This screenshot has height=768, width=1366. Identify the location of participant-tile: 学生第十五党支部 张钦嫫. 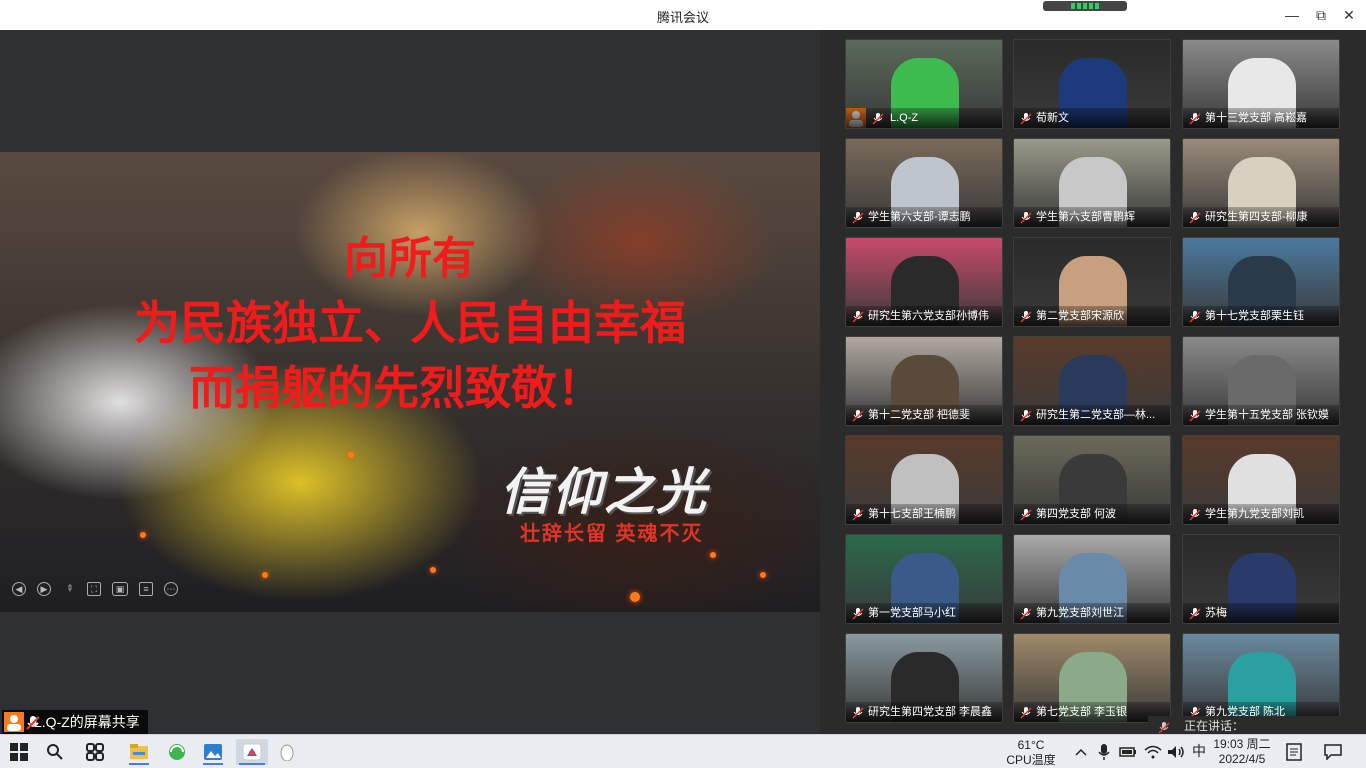
(1261, 381).